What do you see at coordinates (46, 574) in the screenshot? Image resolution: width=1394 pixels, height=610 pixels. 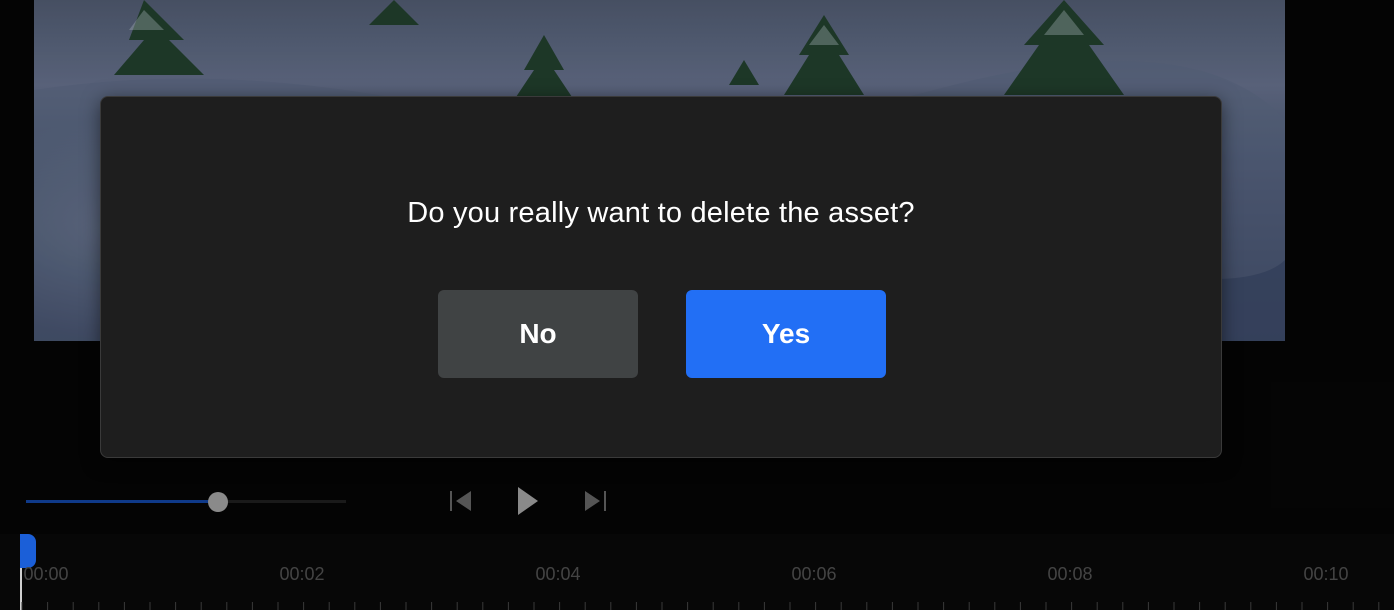 I see `timeline-tick-label: 00:00` at bounding box center [46, 574].